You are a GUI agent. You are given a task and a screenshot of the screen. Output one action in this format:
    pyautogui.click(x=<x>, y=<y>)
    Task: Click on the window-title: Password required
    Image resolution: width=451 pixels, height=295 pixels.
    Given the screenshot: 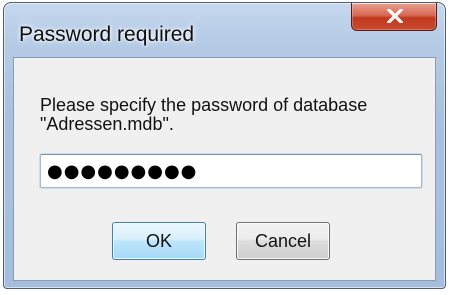 What is the action you would take?
    pyautogui.click(x=107, y=34)
    